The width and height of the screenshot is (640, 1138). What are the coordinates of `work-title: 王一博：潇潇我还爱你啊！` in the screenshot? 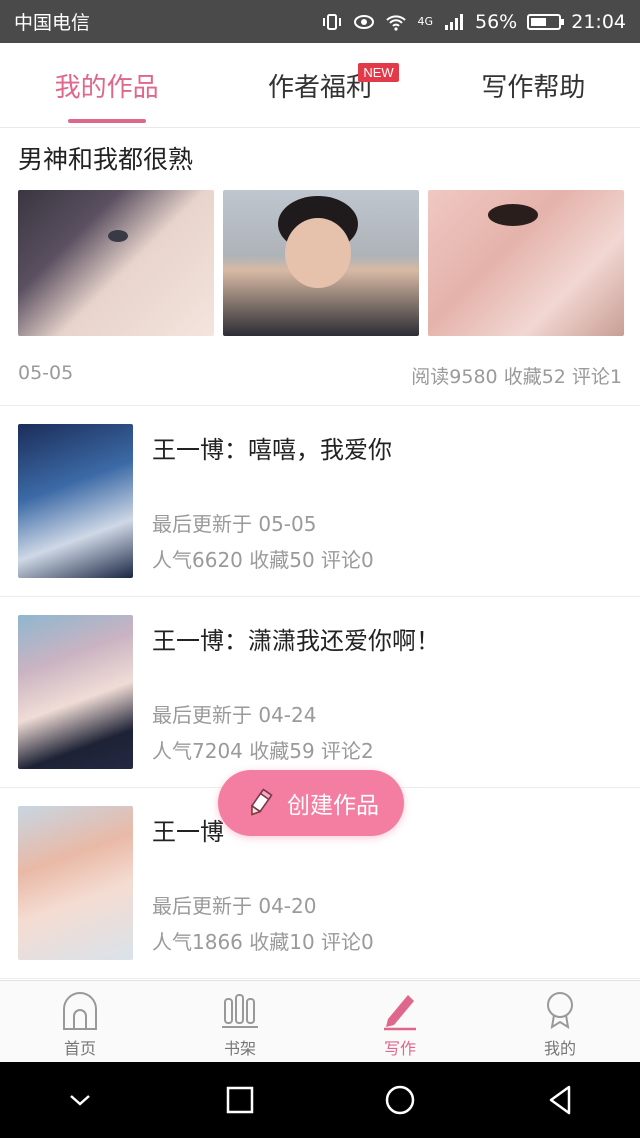 It's located at (296, 641).